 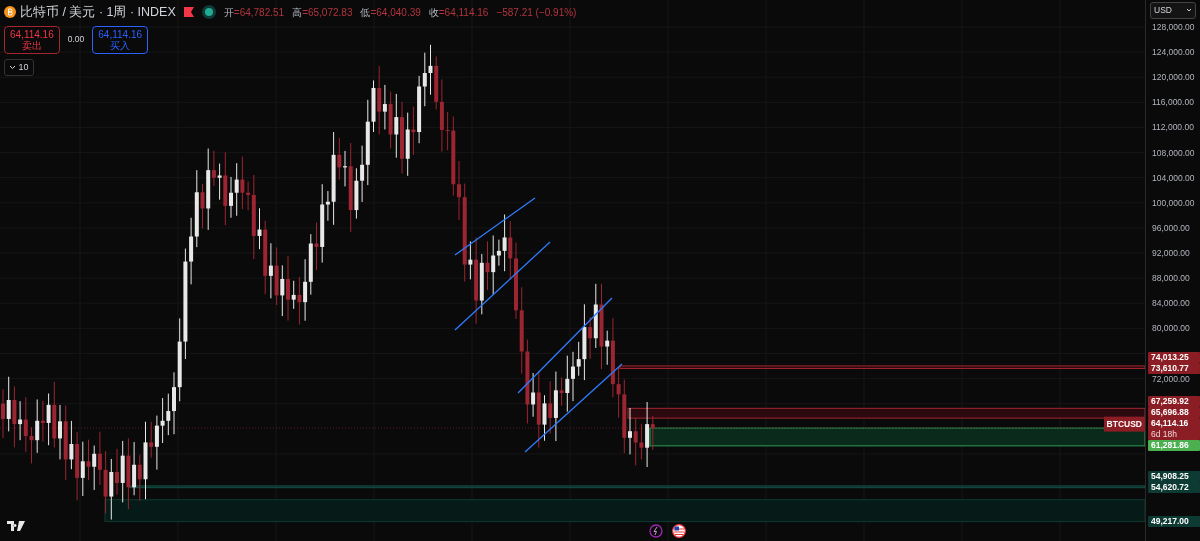 I want to click on ohlc-value: =64,040.39, so click(x=395, y=12).